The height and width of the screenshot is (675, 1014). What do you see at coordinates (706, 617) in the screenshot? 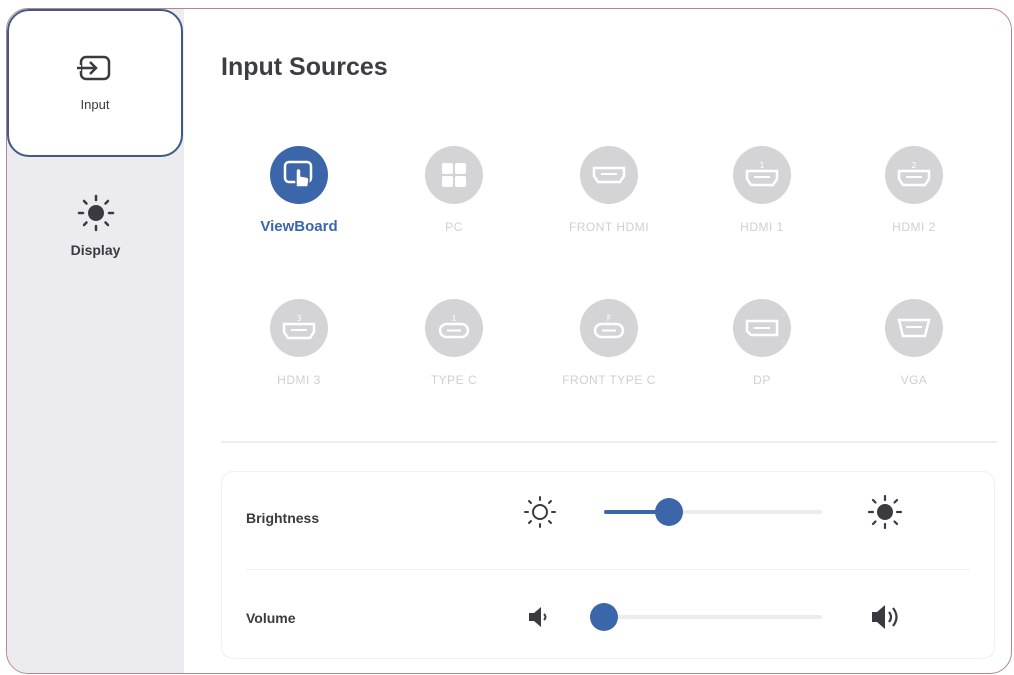
I see `volume-slider` at bounding box center [706, 617].